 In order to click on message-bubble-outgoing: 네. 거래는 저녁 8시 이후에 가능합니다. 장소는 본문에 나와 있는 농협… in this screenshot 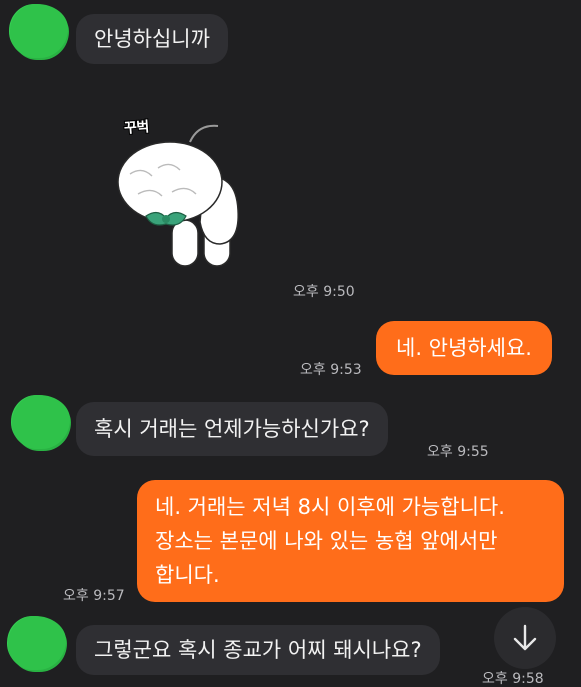, I will do `click(350, 541)`.